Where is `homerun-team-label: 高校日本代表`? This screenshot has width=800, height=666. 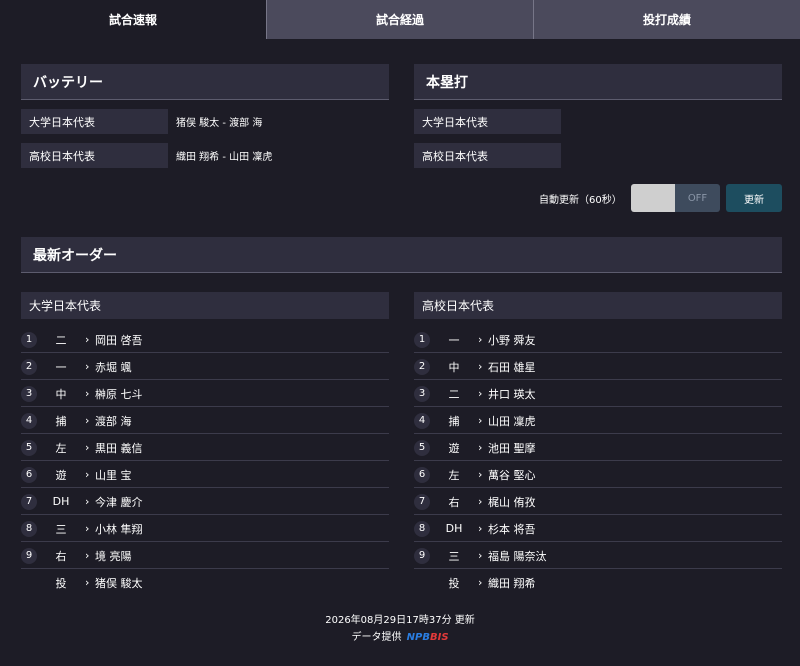 homerun-team-label: 高校日本代表 is located at coordinates (487, 155).